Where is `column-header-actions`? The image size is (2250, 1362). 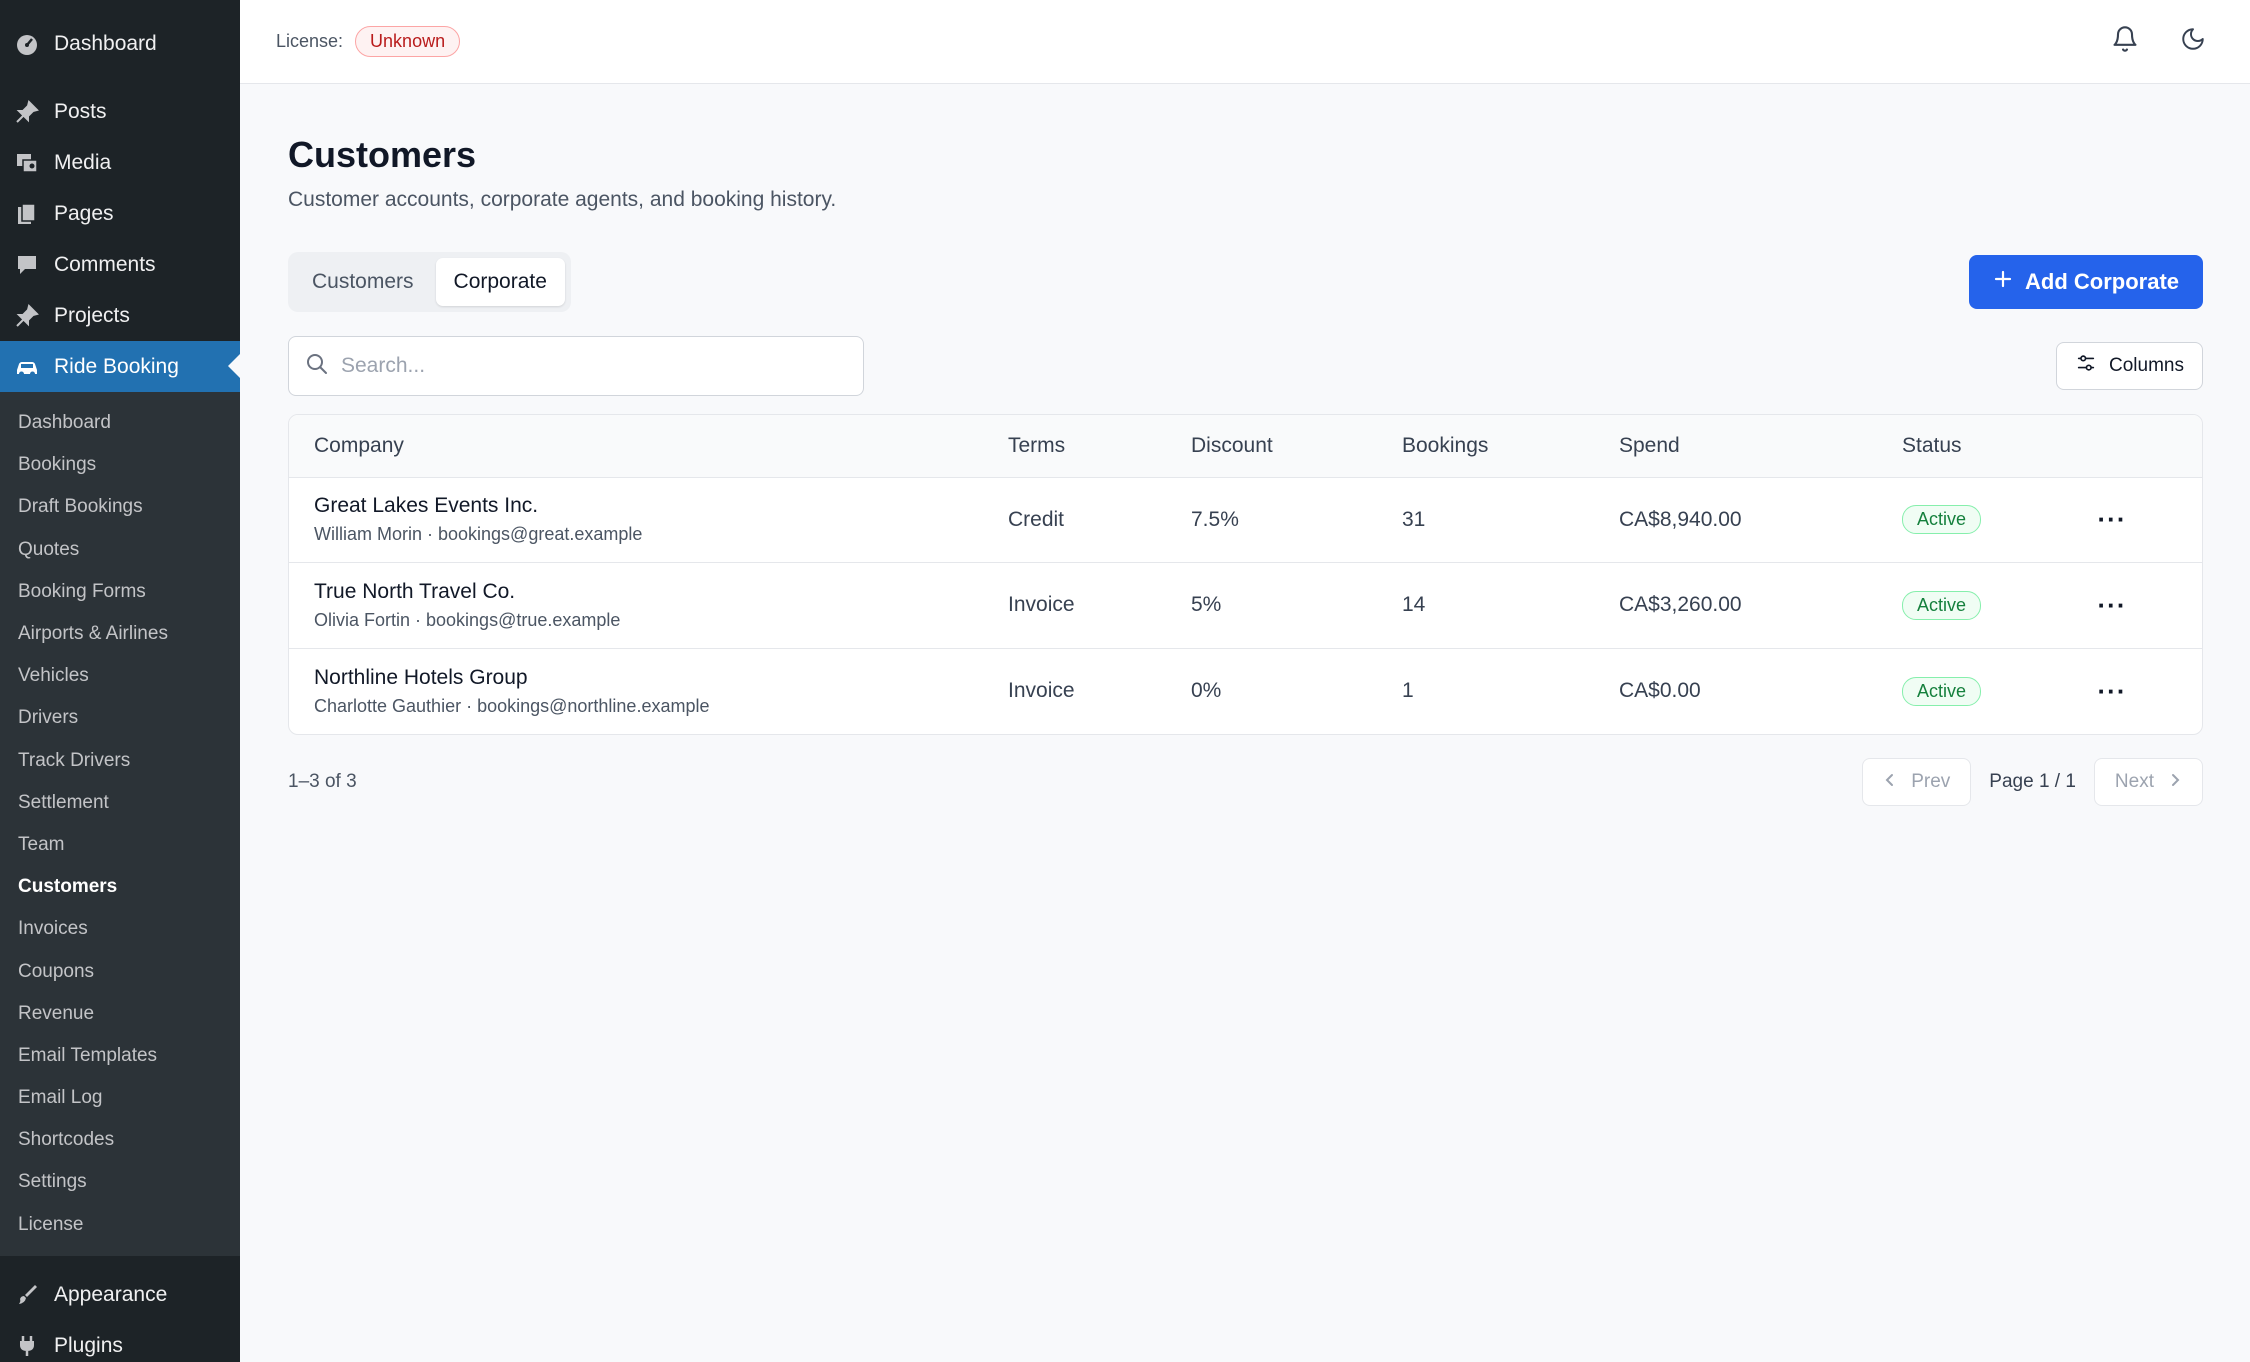
column-header-actions is located at coordinates (2147, 446).